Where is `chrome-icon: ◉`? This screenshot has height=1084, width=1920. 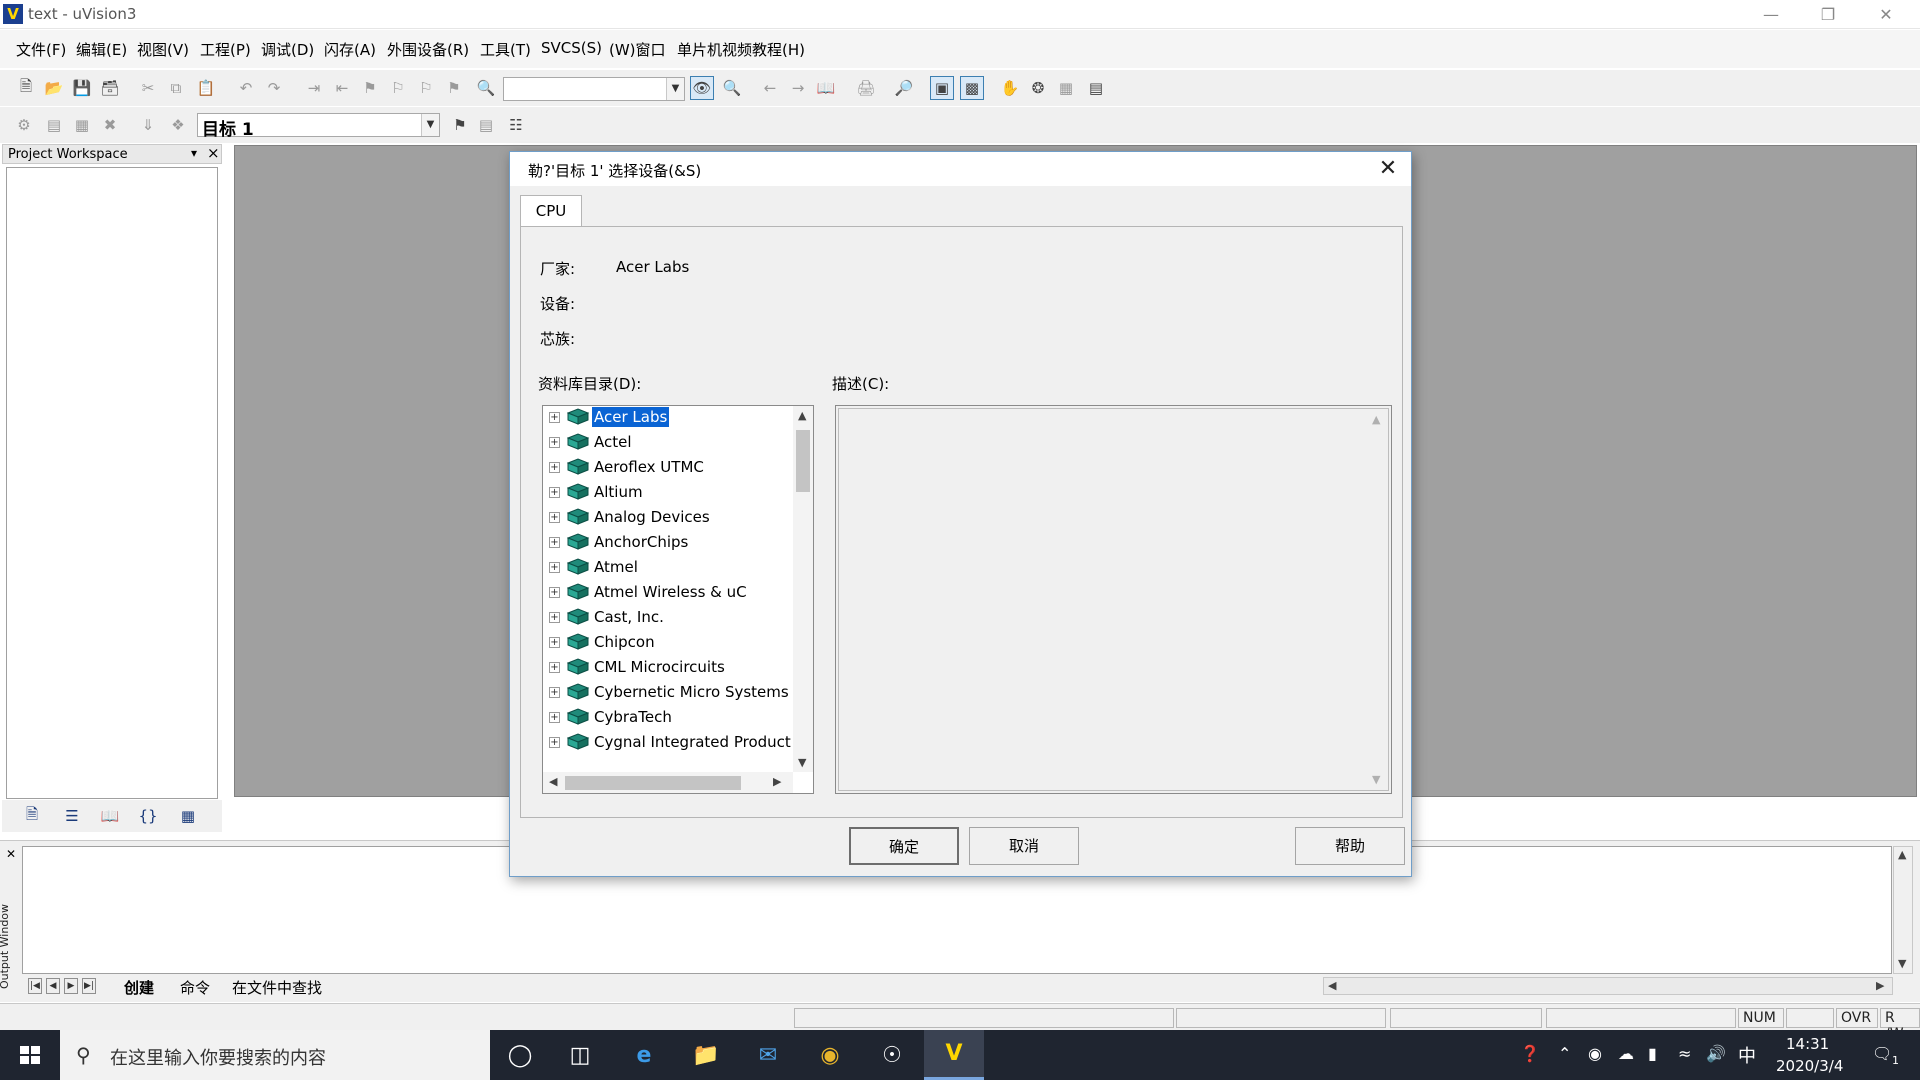
chrome-icon: ◉ is located at coordinates (830, 1055).